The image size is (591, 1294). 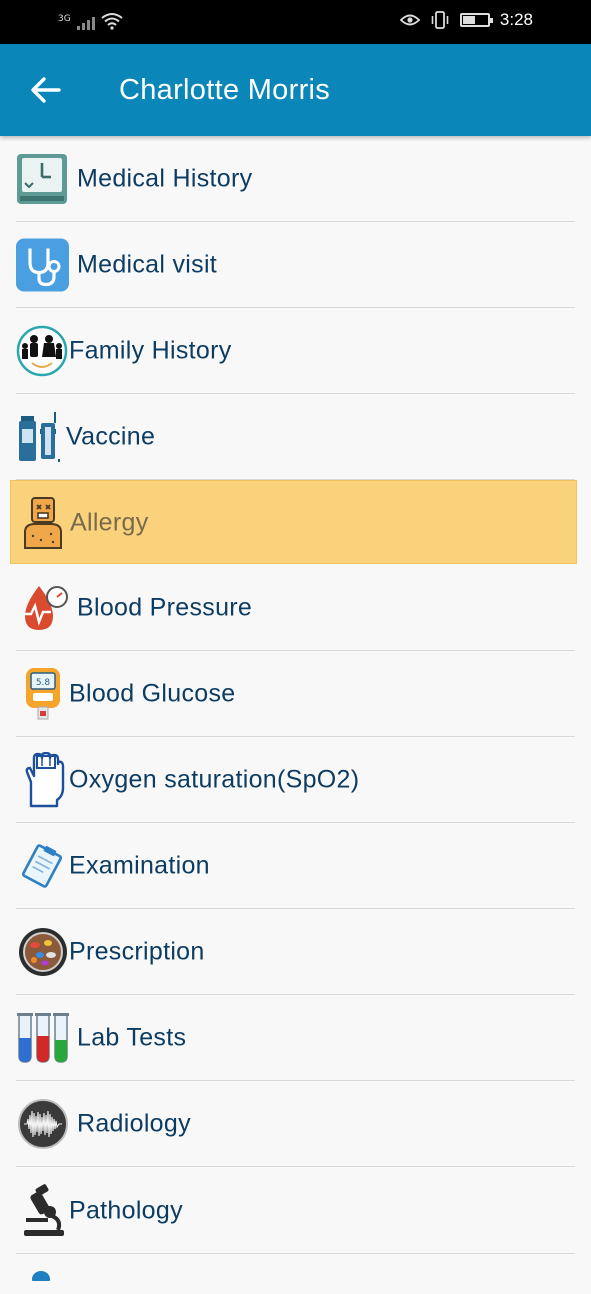 What do you see at coordinates (295, 179) in the screenshot?
I see `menu-item-medical-history: Medical History` at bounding box center [295, 179].